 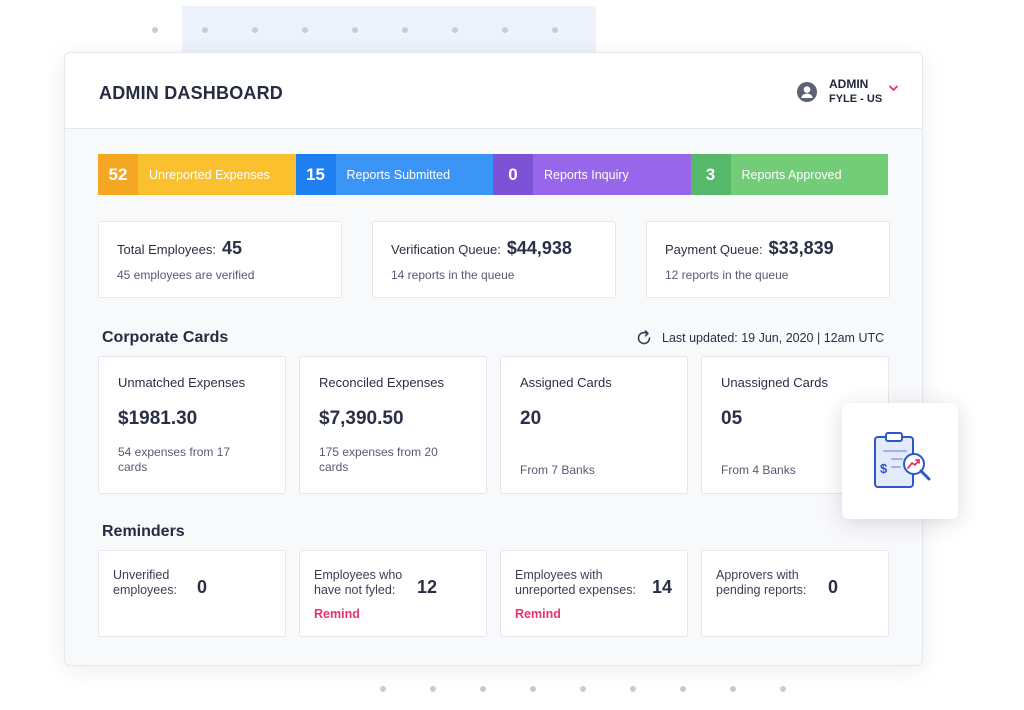 I want to click on card-subtext: 54 expenses from 17 cards, so click(x=174, y=459).